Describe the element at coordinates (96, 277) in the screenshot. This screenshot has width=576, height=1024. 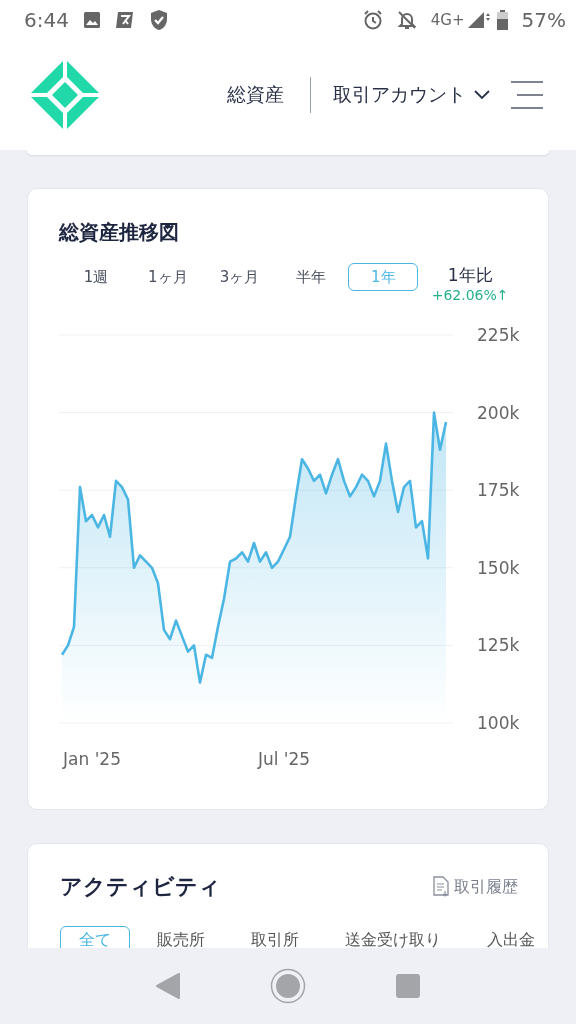
I see `range-tab: 1週` at that location.